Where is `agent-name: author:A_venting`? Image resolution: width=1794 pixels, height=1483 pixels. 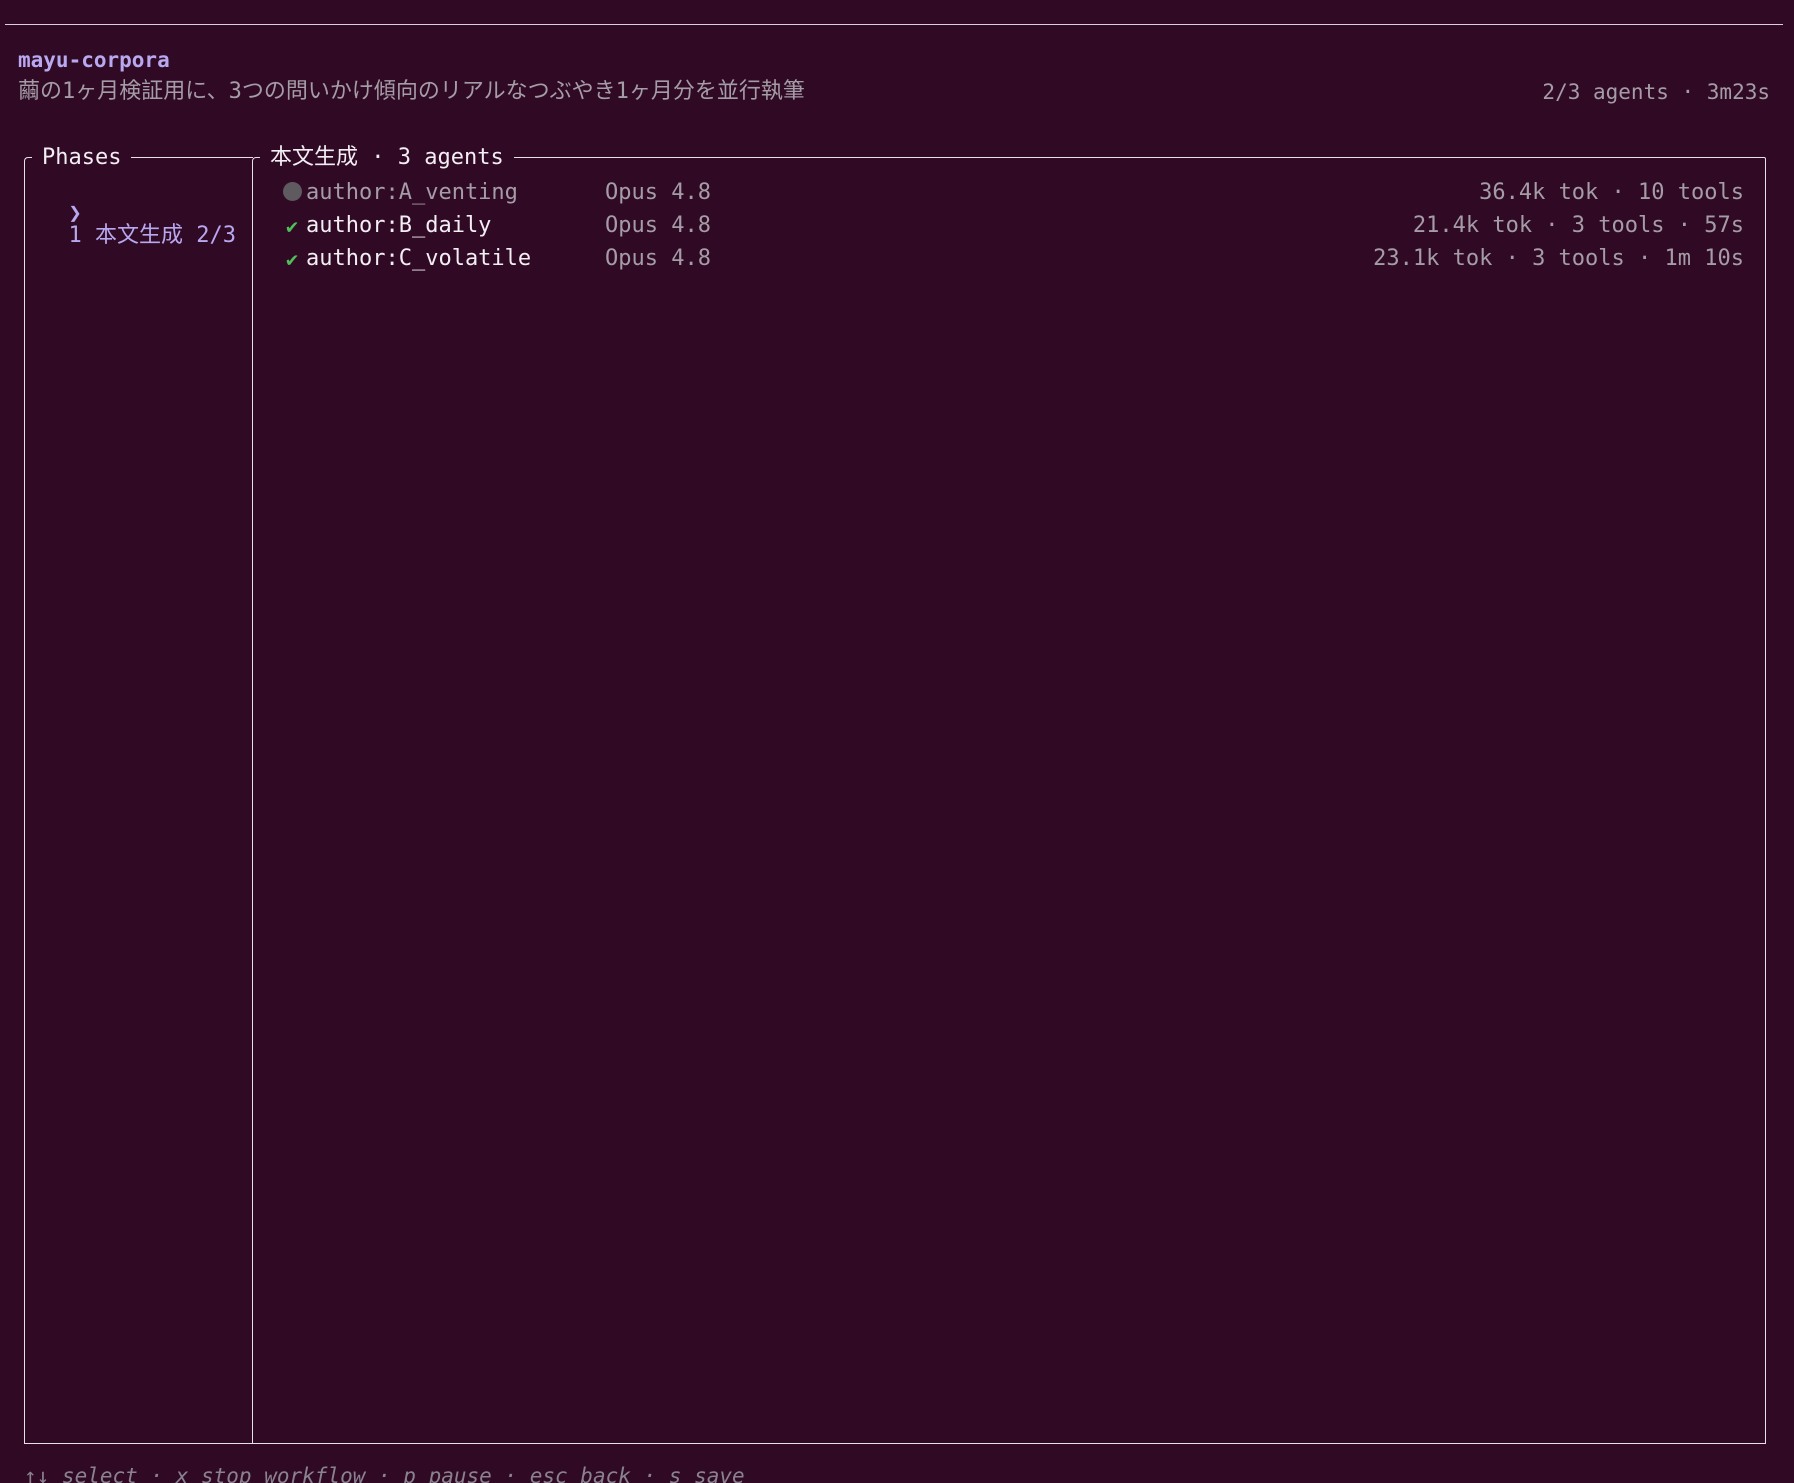 agent-name: author:A_venting is located at coordinates (412, 192).